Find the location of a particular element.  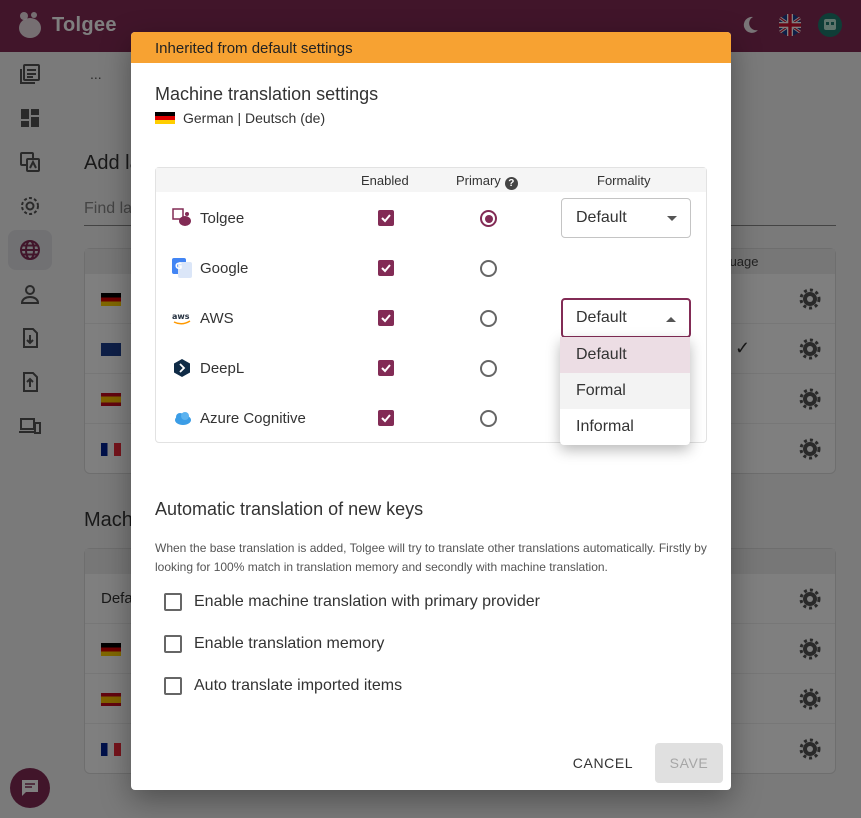

dialog-title: Machine translation settings is located at coordinates (267, 94).